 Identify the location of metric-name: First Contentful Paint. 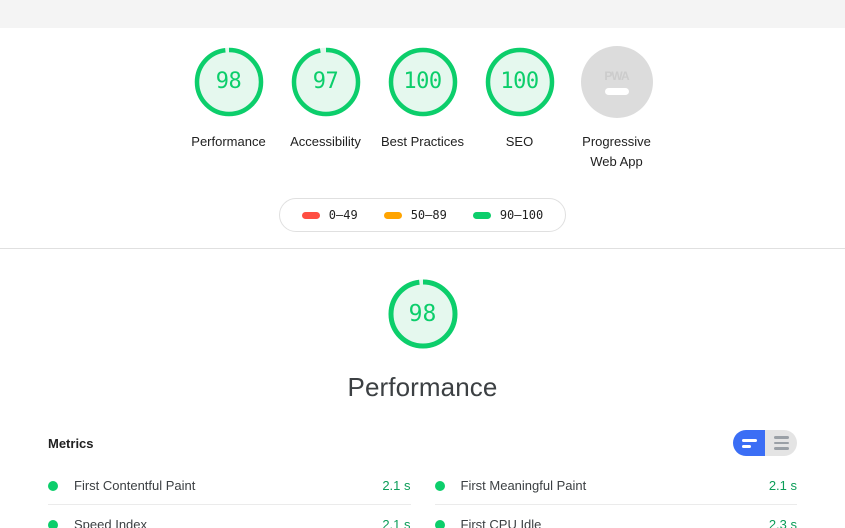
(135, 485).